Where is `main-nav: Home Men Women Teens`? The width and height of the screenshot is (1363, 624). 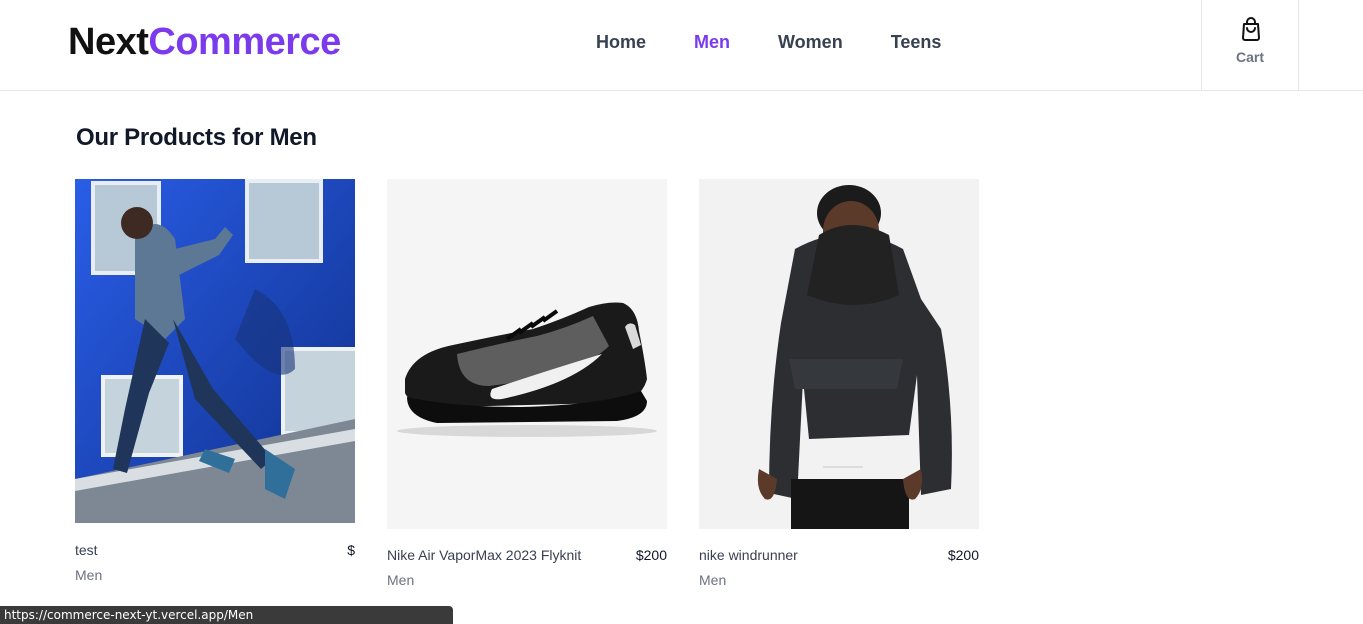
main-nav: Home Men Women Teens is located at coordinates (792, 42).